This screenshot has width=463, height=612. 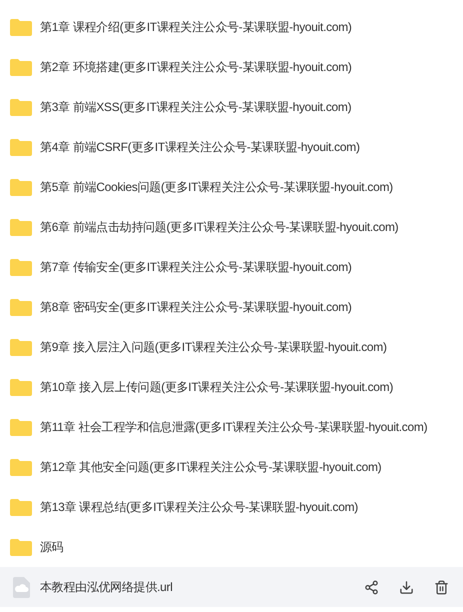 What do you see at coordinates (52, 547) in the screenshot?
I see `file-name: 源码` at bounding box center [52, 547].